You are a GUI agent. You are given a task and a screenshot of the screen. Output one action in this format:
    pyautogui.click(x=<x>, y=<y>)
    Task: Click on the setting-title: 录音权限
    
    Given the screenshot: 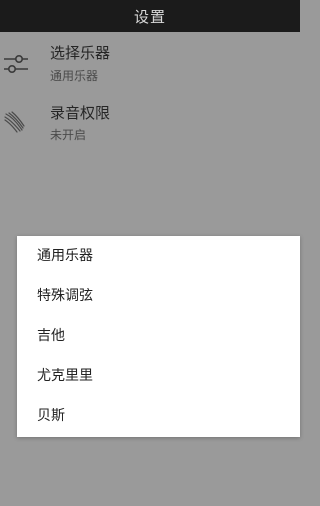 What is the action you would take?
    pyautogui.click(x=80, y=113)
    